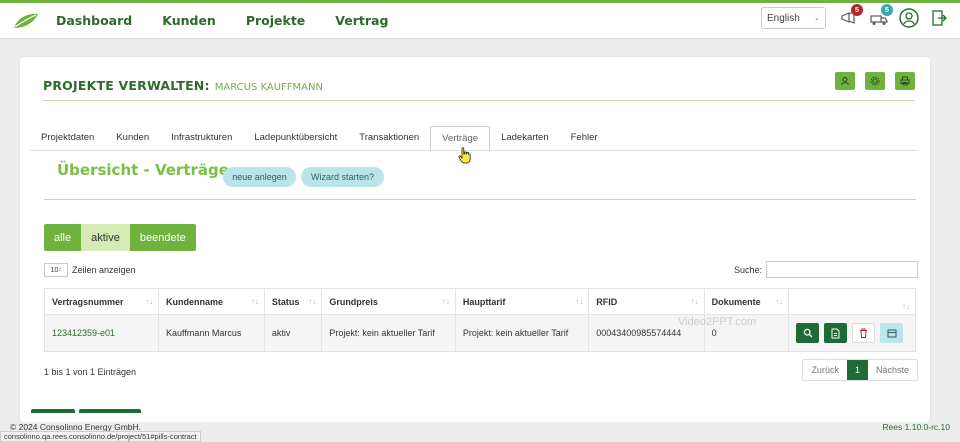 This screenshot has width=960, height=442. I want to click on page-length-value: 10, so click(54, 270).